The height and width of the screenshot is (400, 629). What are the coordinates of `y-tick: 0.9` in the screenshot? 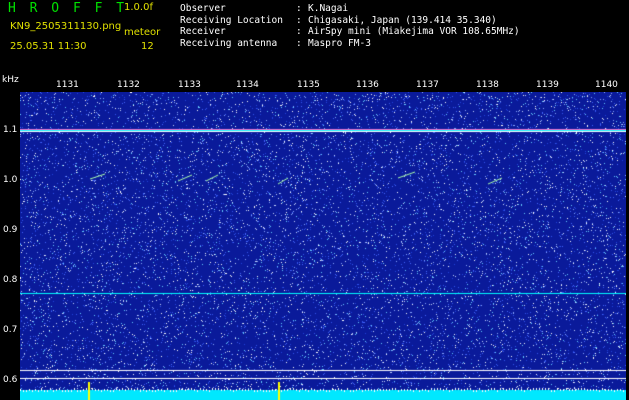 It's located at (10, 230).